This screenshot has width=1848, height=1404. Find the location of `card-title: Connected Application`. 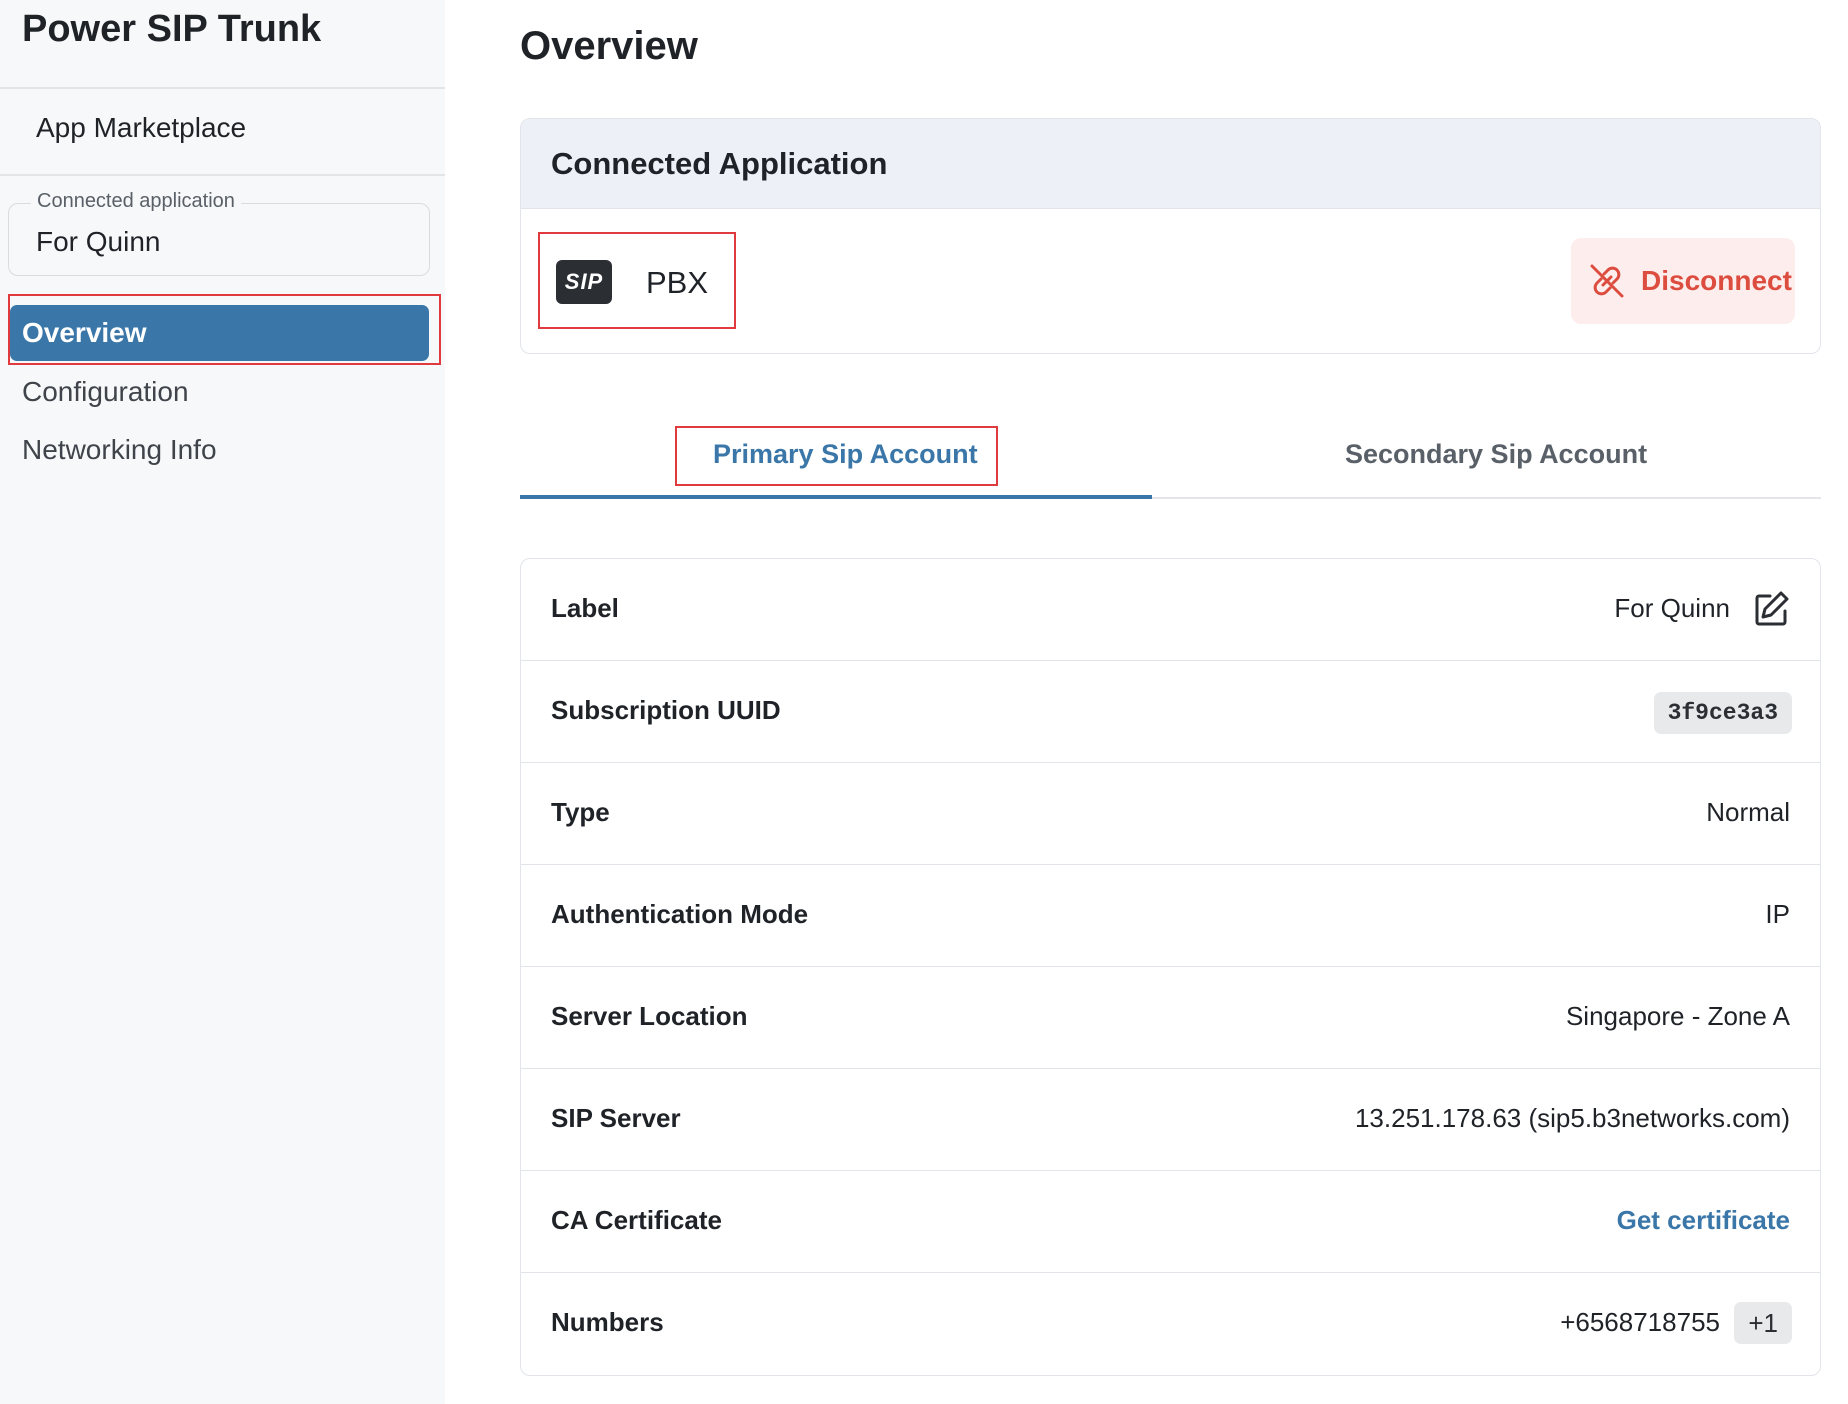

card-title: Connected Application is located at coordinates (719, 163).